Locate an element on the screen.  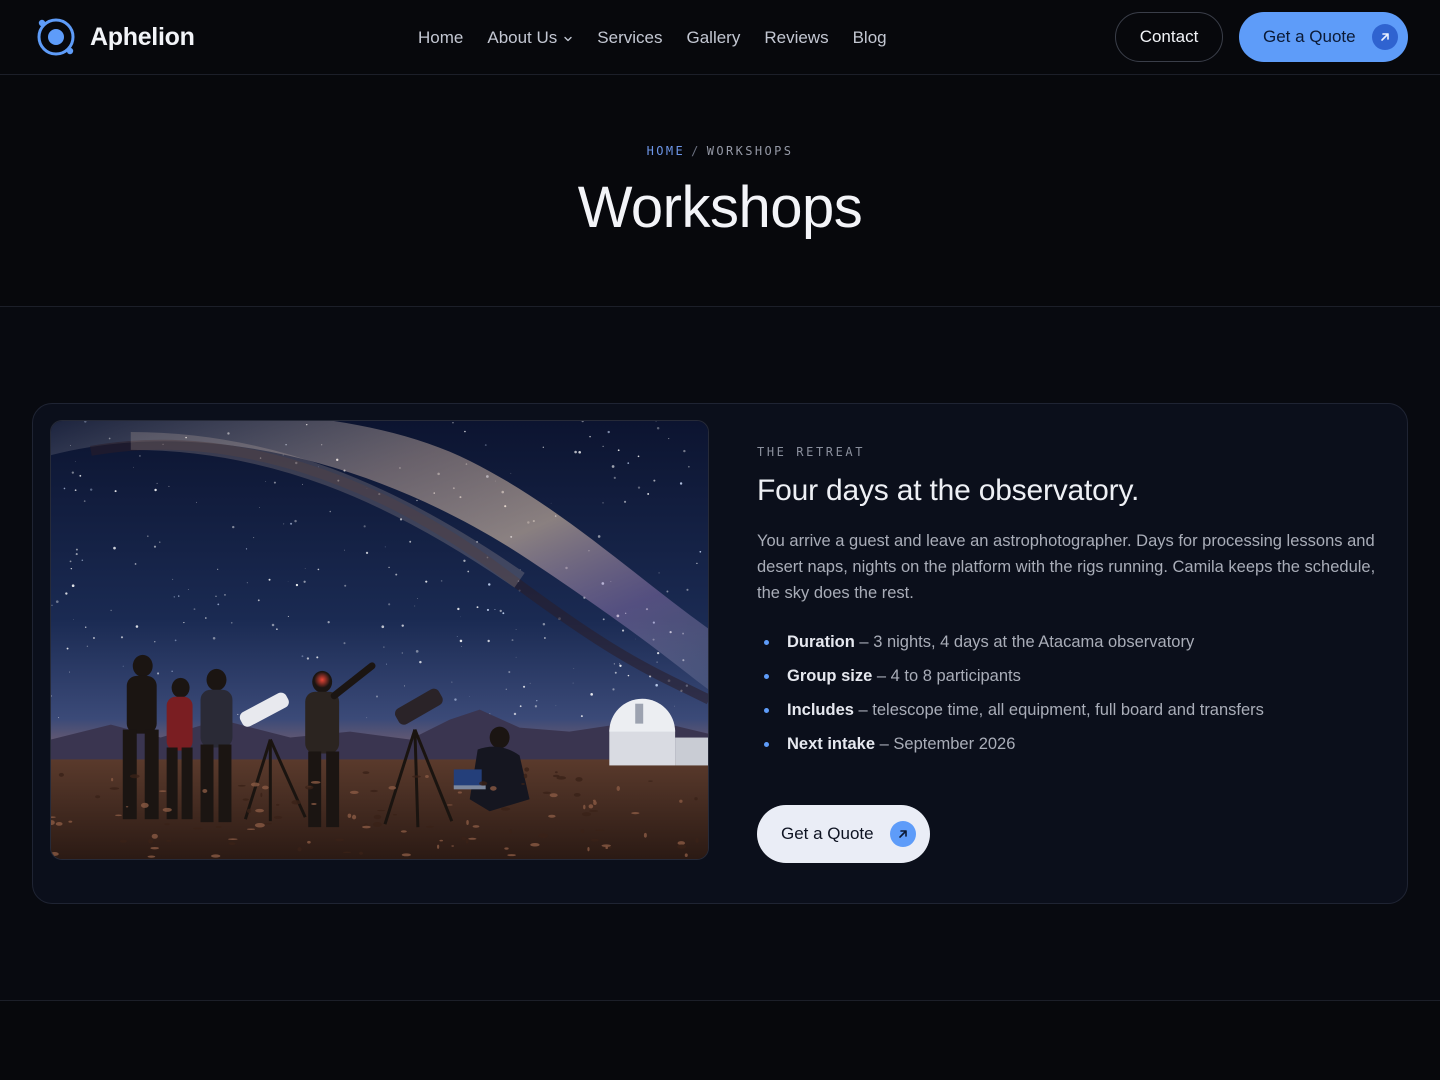
nav-about-us: About Us is located at coordinates (530, 38).